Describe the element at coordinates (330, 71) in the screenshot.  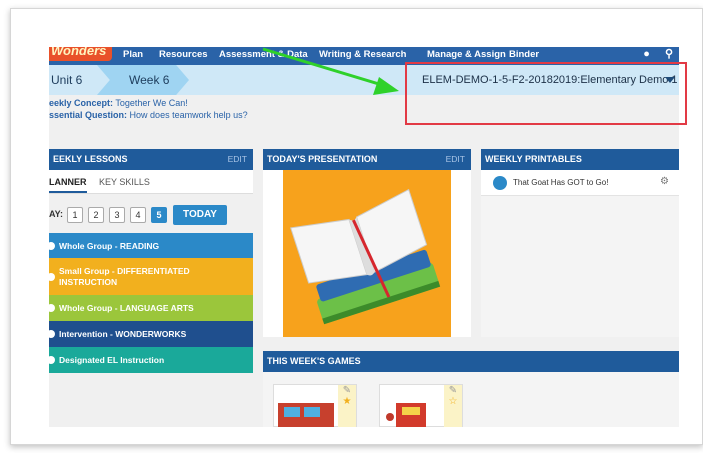
I see `pointer-arrow-icon` at that location.